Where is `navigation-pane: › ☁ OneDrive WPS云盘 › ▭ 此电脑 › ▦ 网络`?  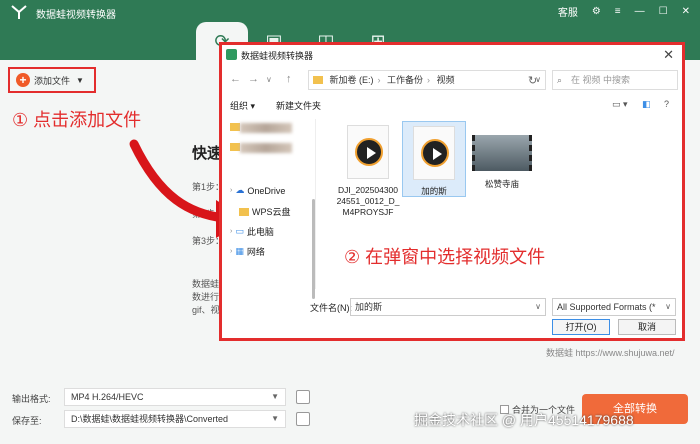
navigation-pane: › ☁ OneDrive WPS云盘 › ▭ 此电脑 › ▦ 网络 is located at coordinates (269, 209).